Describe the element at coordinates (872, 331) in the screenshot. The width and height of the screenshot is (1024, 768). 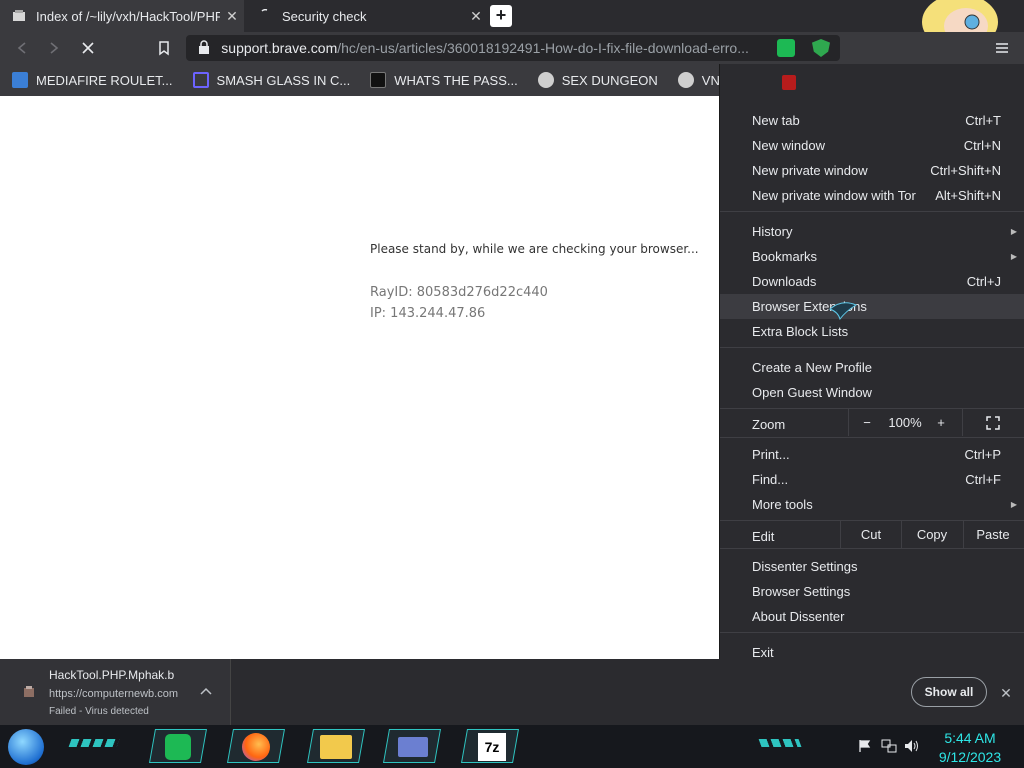
I see `menu-extra-block-lists: Extra Block Lists` at that location.